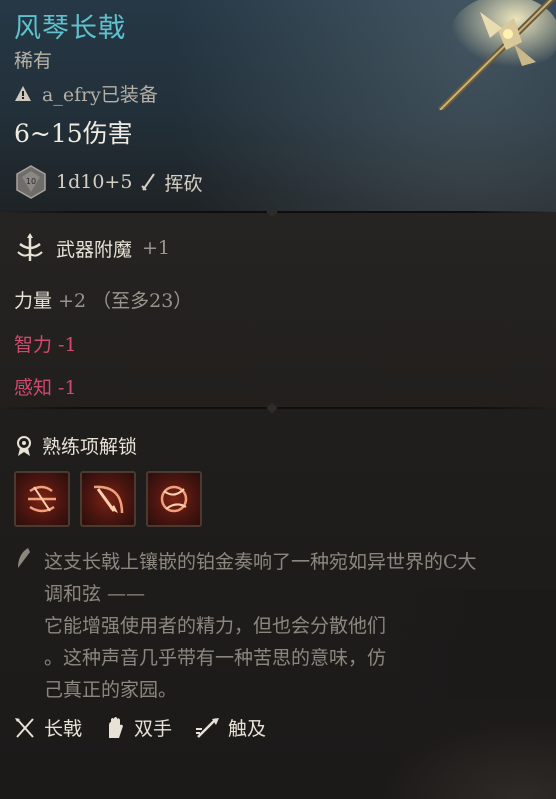 Image resolution: width=556 pixels, height=799 pixels. Describe the element at coordinates (30, 247) in the screenshot. I see `enchant-icon` at that location.